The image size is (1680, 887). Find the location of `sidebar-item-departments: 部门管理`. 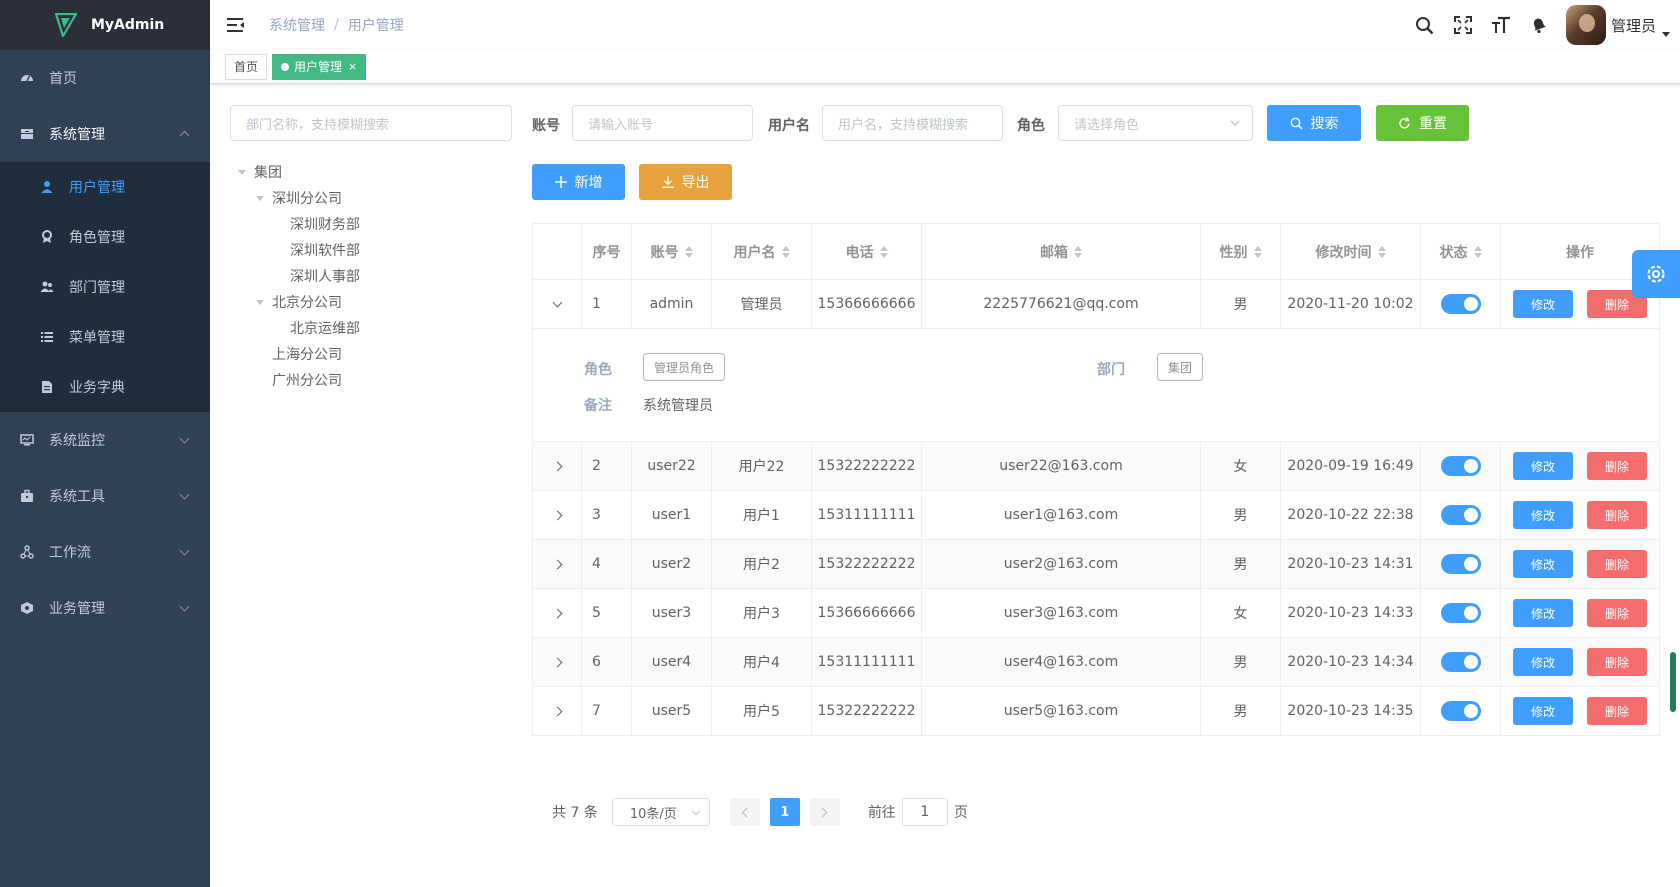

sidebar-item-departments: 部门管理 is located at coordinates (105, 287).